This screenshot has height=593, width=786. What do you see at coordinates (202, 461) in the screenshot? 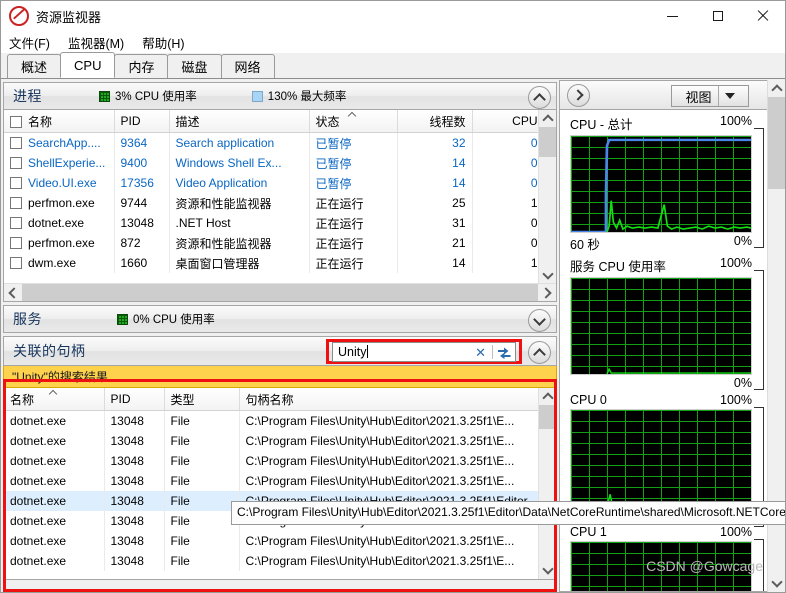
I see `handle-type: File` at bounding box center [202, 461].